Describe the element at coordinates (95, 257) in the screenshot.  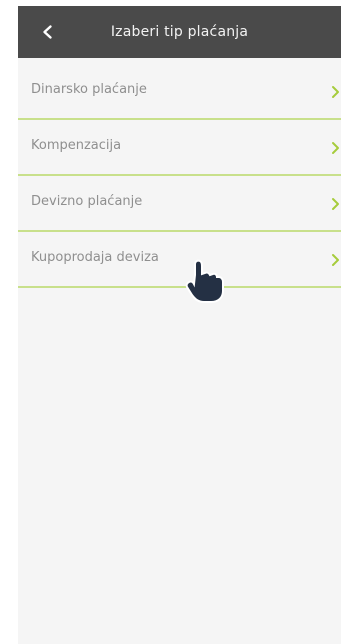
I see `payment-type-label: Kupoprodaja deviza` at that location.